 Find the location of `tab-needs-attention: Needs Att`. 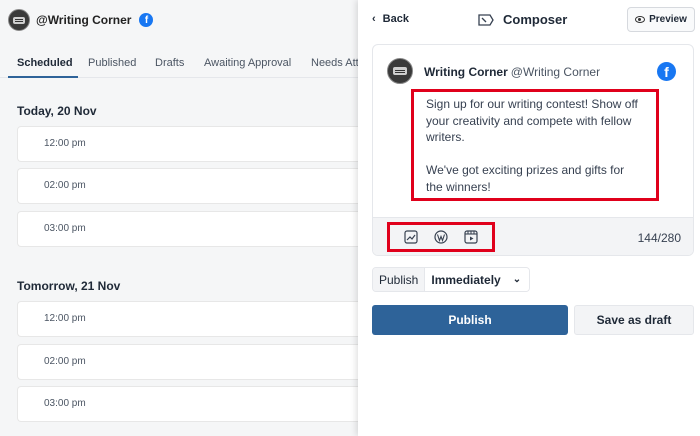

tab-needs-attention: Needs Att is located at coordinates (335, 63).